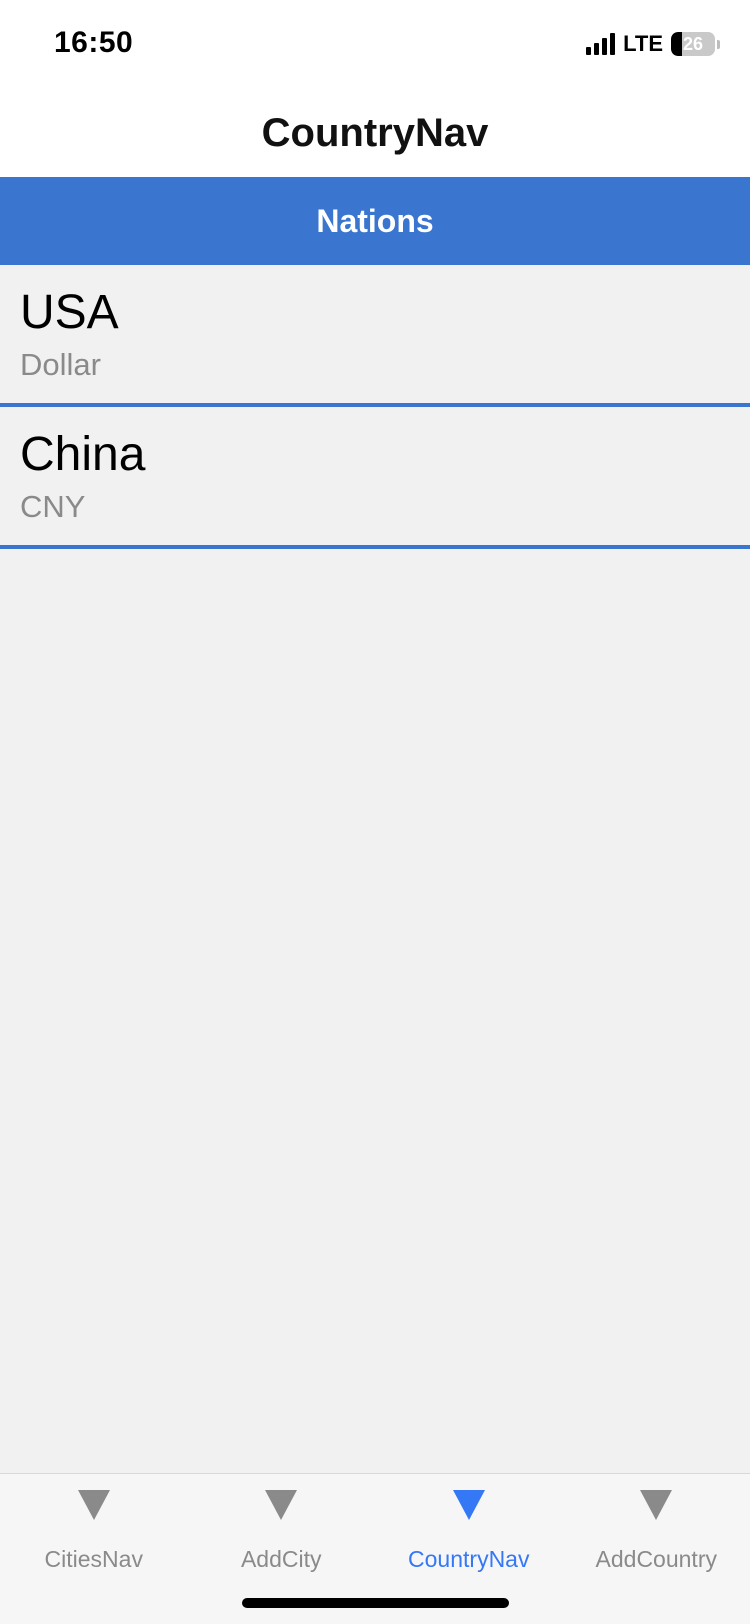 The height and width of the screenshot is (1624, 750). I want to click on list-item: USA Dollar, so click(375, 336).